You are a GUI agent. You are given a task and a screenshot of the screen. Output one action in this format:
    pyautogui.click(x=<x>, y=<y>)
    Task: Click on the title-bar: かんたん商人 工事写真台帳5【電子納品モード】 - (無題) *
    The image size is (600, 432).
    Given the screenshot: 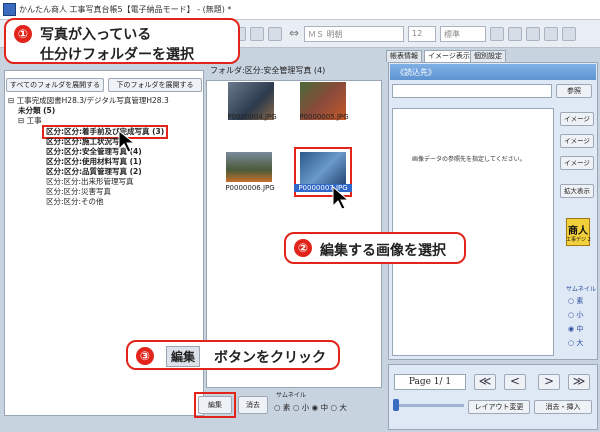 What is the action you would take?
    pyautogui.click(x=300, y=10)
    